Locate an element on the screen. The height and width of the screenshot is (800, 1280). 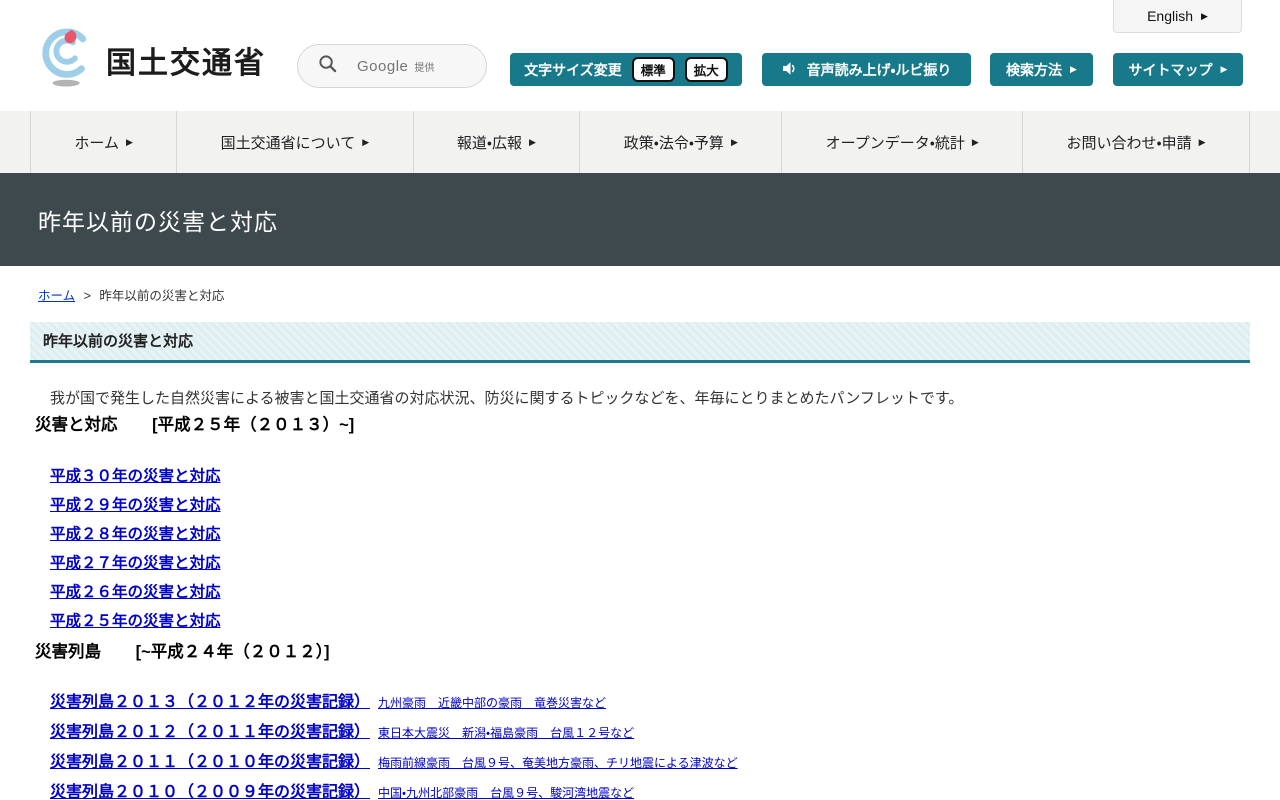
link-h26: 平成２６年の災害と対応 is located at coordinates (135, 592).